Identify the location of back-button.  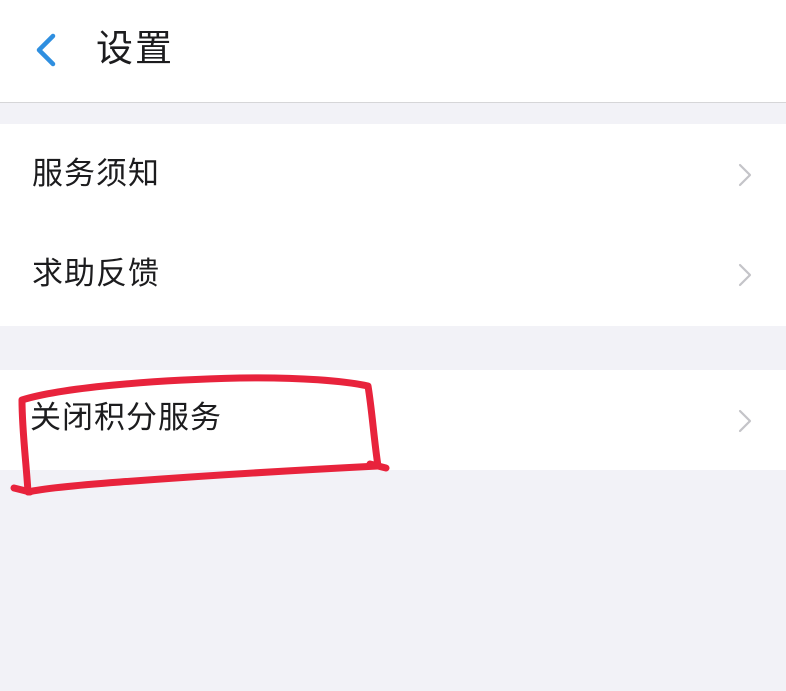
(48, 50).